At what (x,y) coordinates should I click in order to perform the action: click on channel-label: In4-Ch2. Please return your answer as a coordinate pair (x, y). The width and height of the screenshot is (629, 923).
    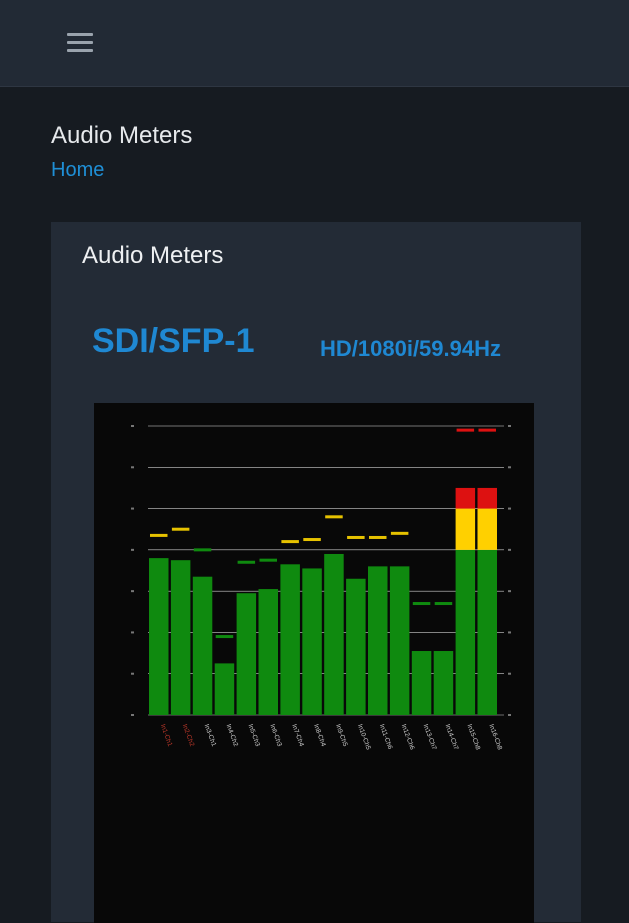
    Looking at the image, I should click on (232, 735).